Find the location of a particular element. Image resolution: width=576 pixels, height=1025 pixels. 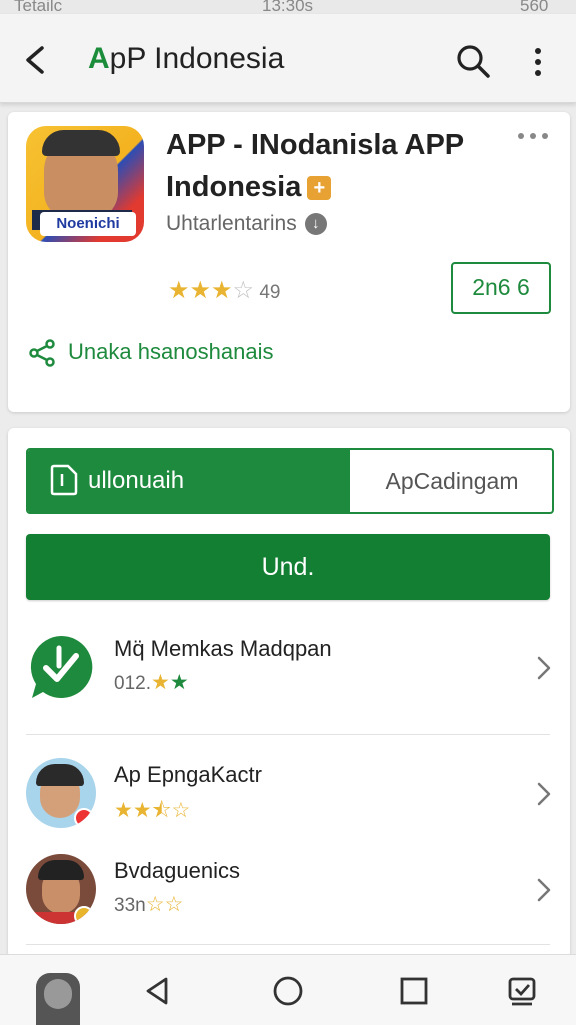

list-item: Mq̈ Memkas Madqpan 012.★★ is located at coordinates (288, 674).